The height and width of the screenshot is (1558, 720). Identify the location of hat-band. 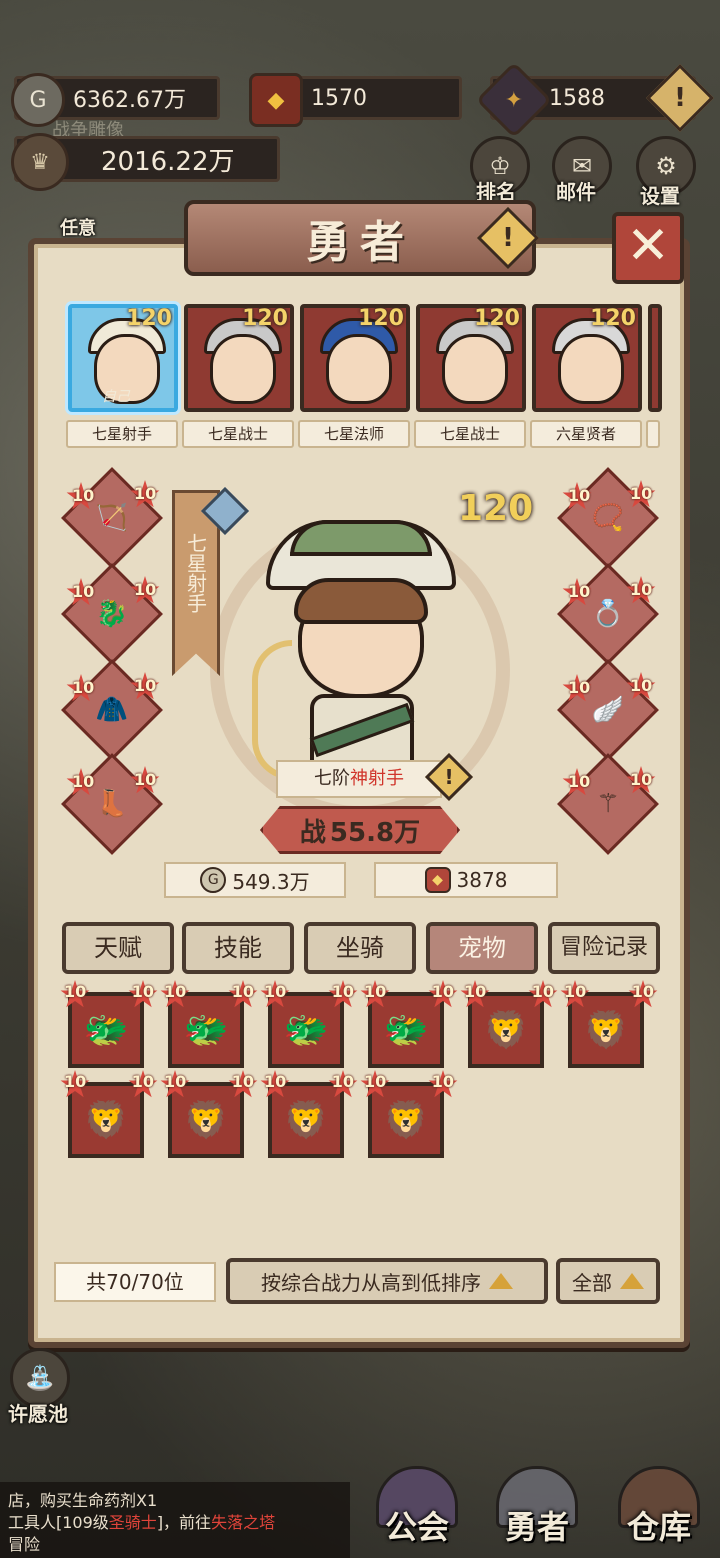
(361, 538).